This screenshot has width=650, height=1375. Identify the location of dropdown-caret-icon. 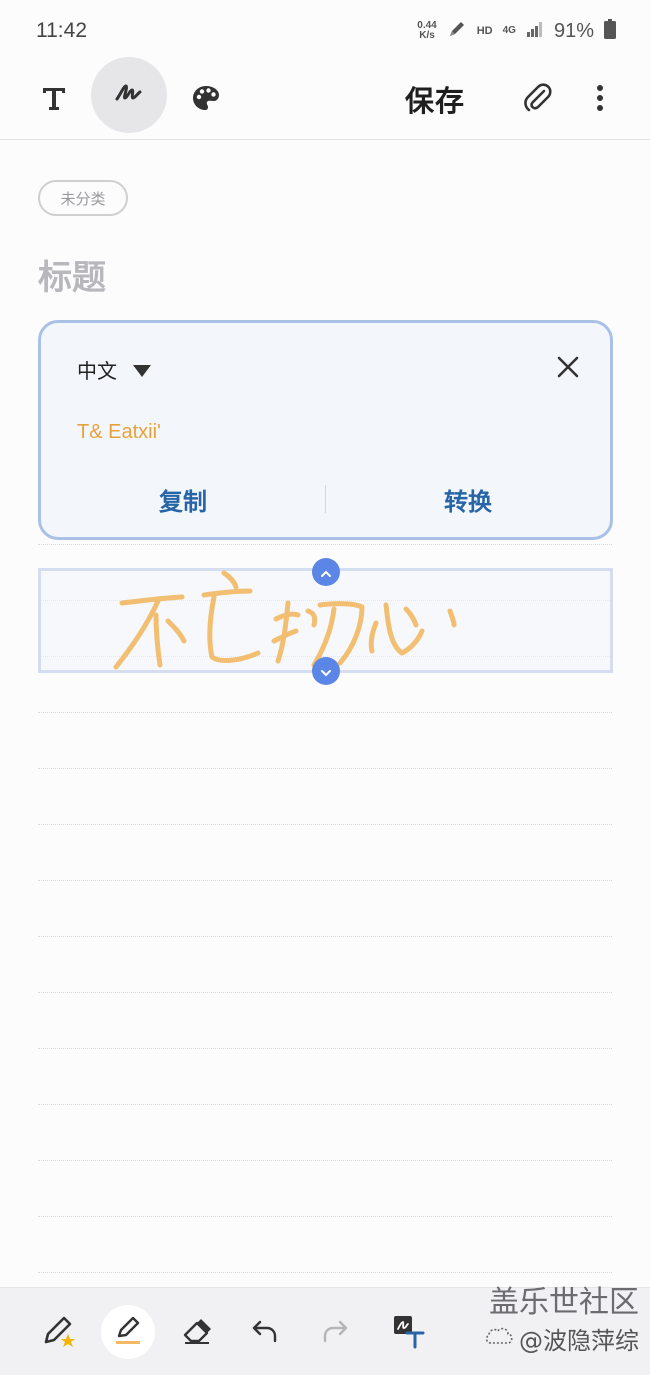
(142, 370).